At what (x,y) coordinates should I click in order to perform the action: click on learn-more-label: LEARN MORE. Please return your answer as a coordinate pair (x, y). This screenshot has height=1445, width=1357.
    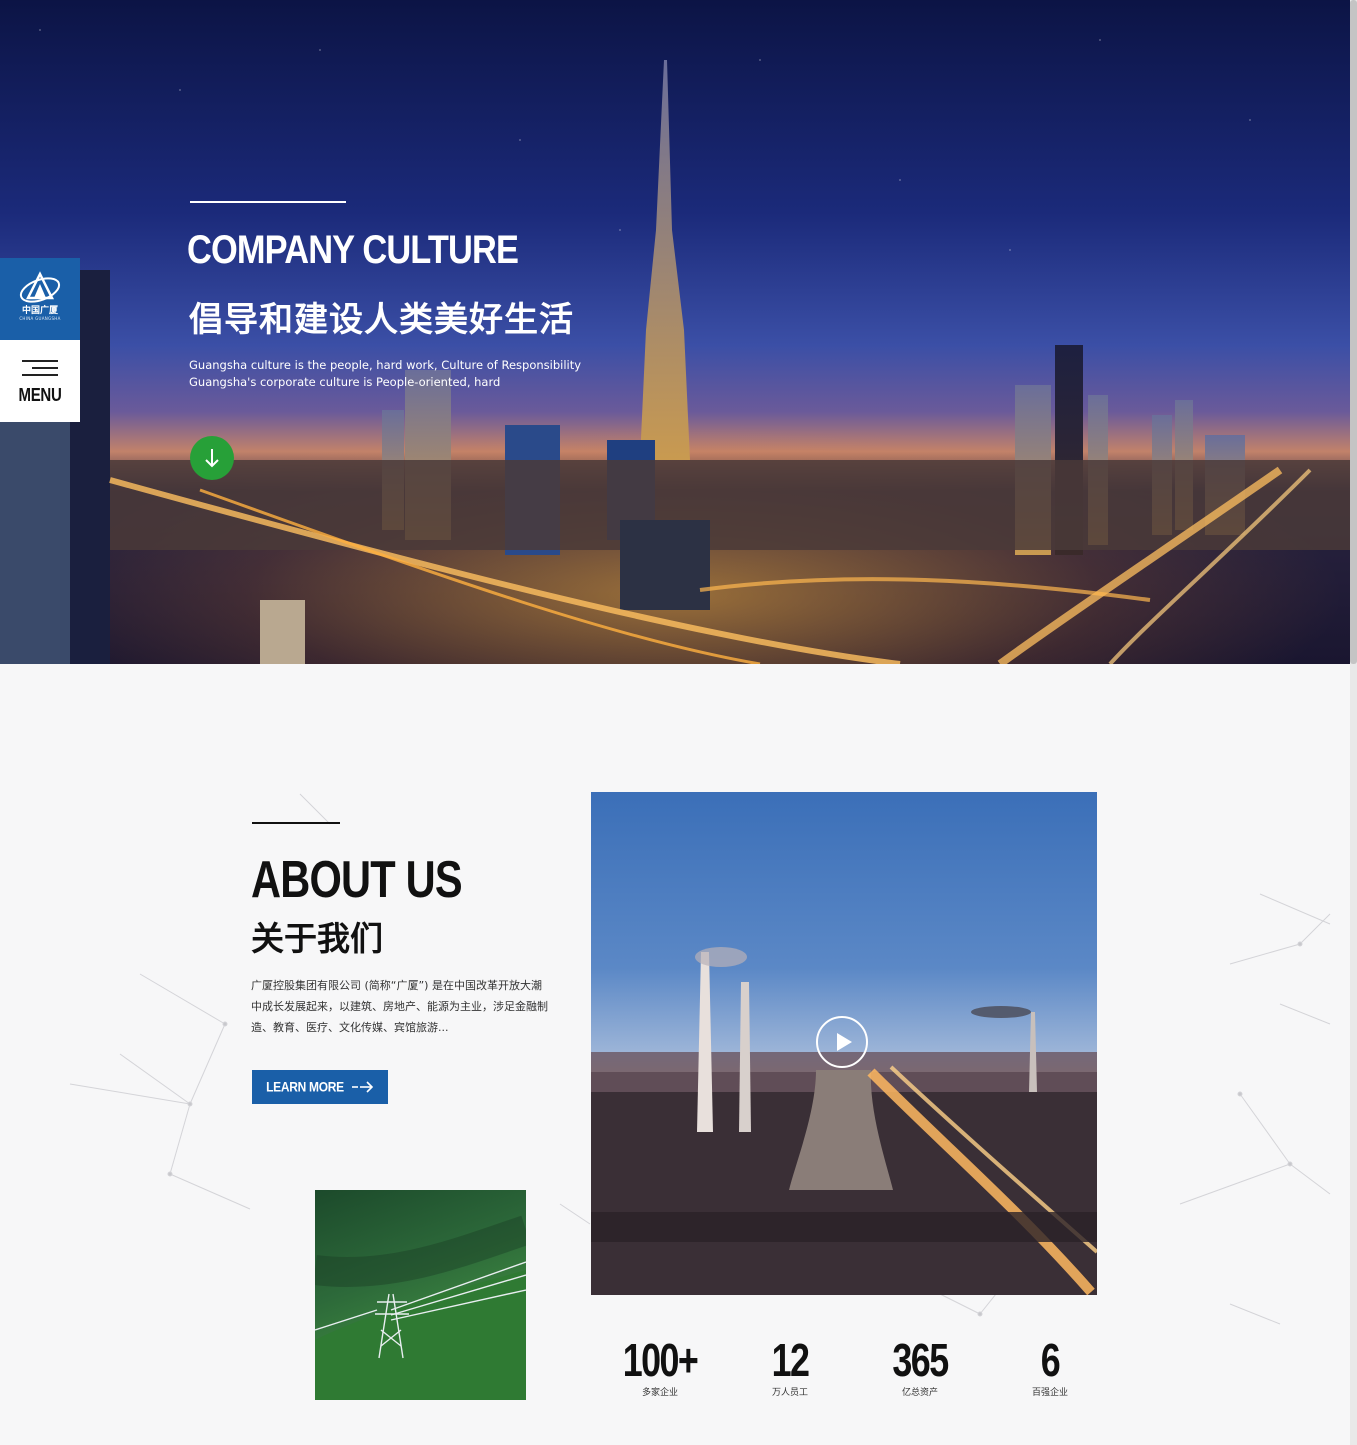
    Looking at the image, I should click on (305, 1087).